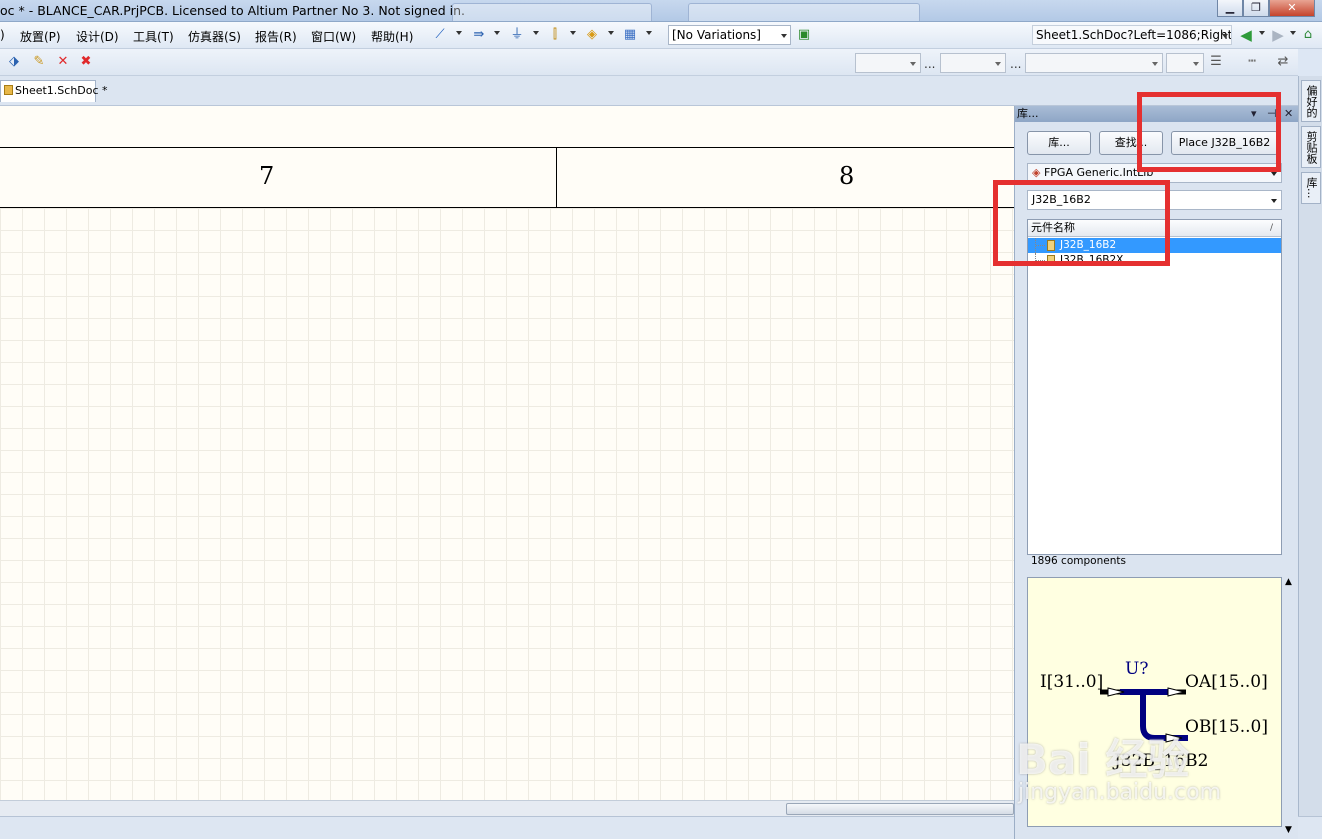 This screenshot has height=839, width=1322. What do you see at coordinates (507, 808) in the screenshot?
I see `horizontal-scrollbar` at bounding box center [507, 808].